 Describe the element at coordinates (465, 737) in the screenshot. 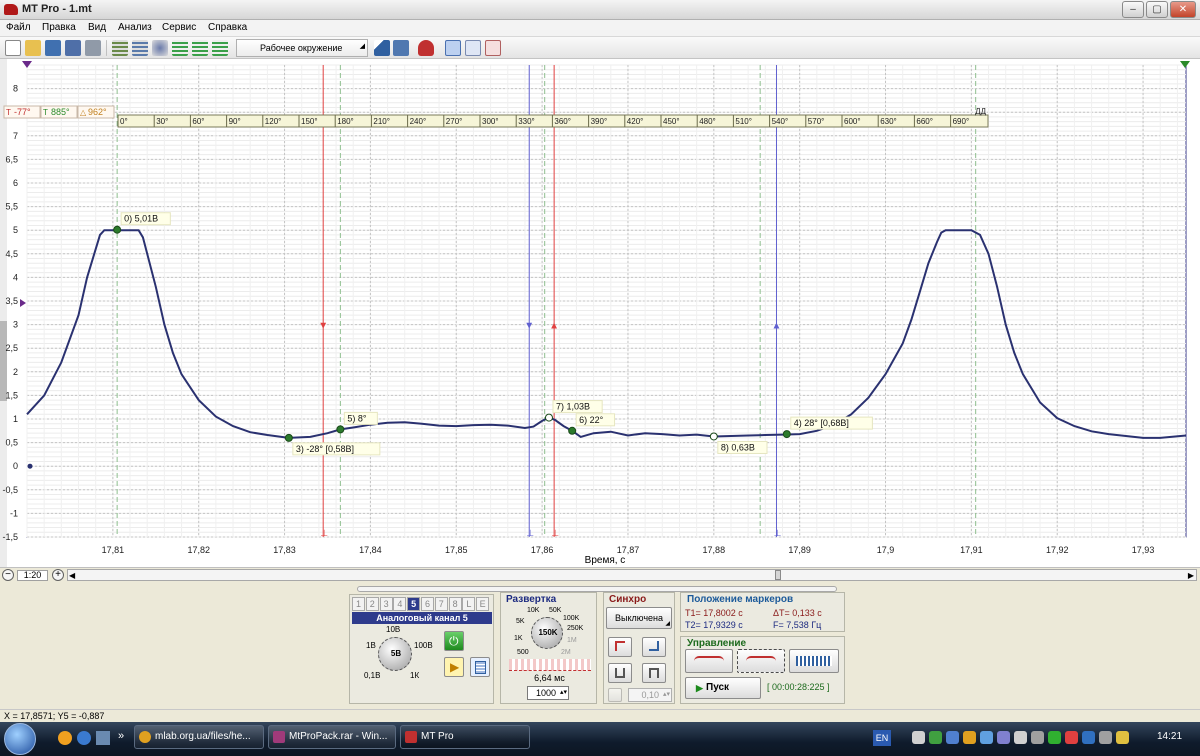

I see `taskbar-item-mtpro: MT Pro` at that location.